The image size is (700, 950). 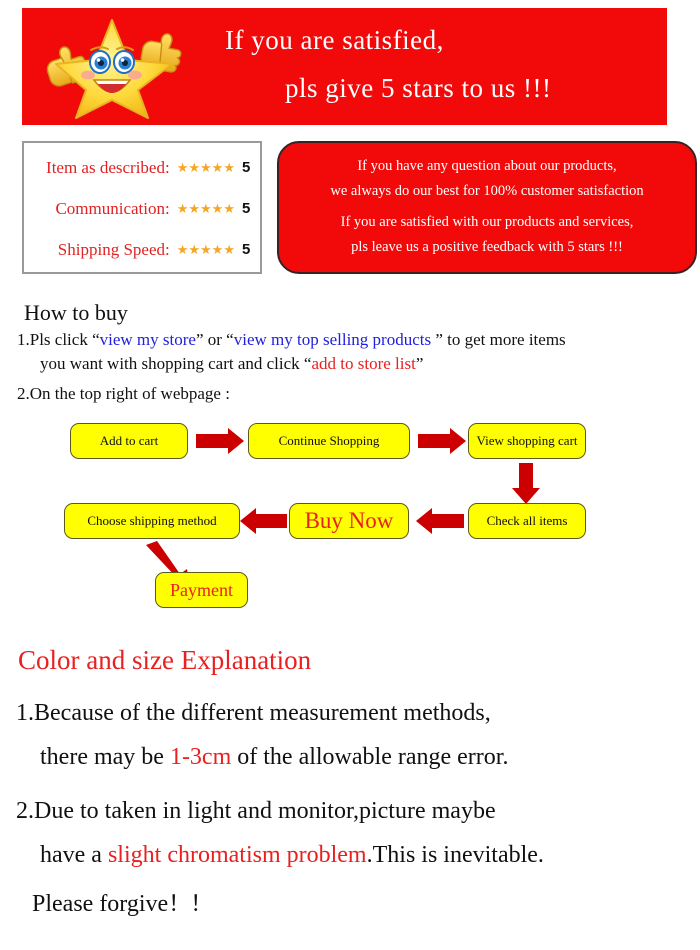 I want to click on flow-box-continue-shopping: Continue Shopping, so click(x=329, y=441).